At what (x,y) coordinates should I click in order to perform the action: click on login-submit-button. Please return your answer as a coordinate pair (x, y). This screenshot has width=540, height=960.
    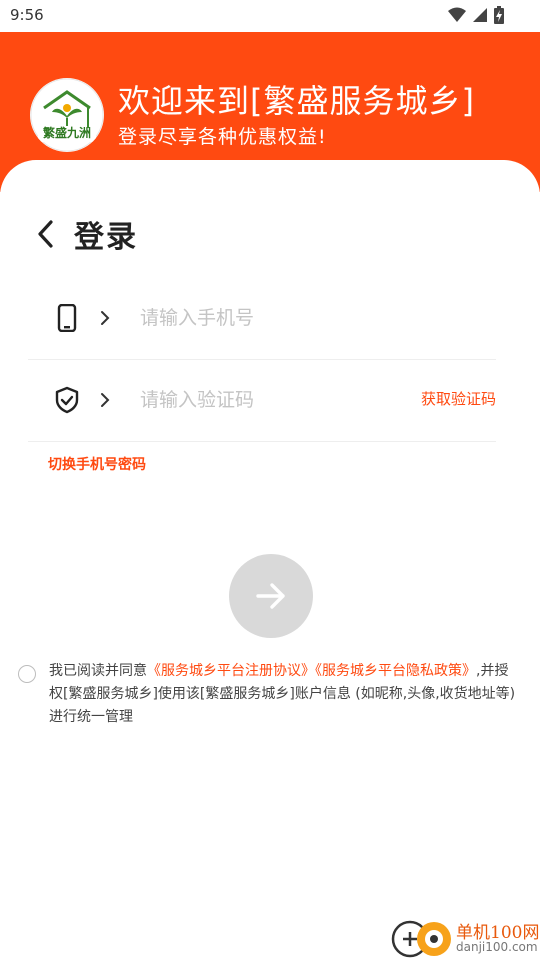
    Looking at the image, I should click on (271, 596).